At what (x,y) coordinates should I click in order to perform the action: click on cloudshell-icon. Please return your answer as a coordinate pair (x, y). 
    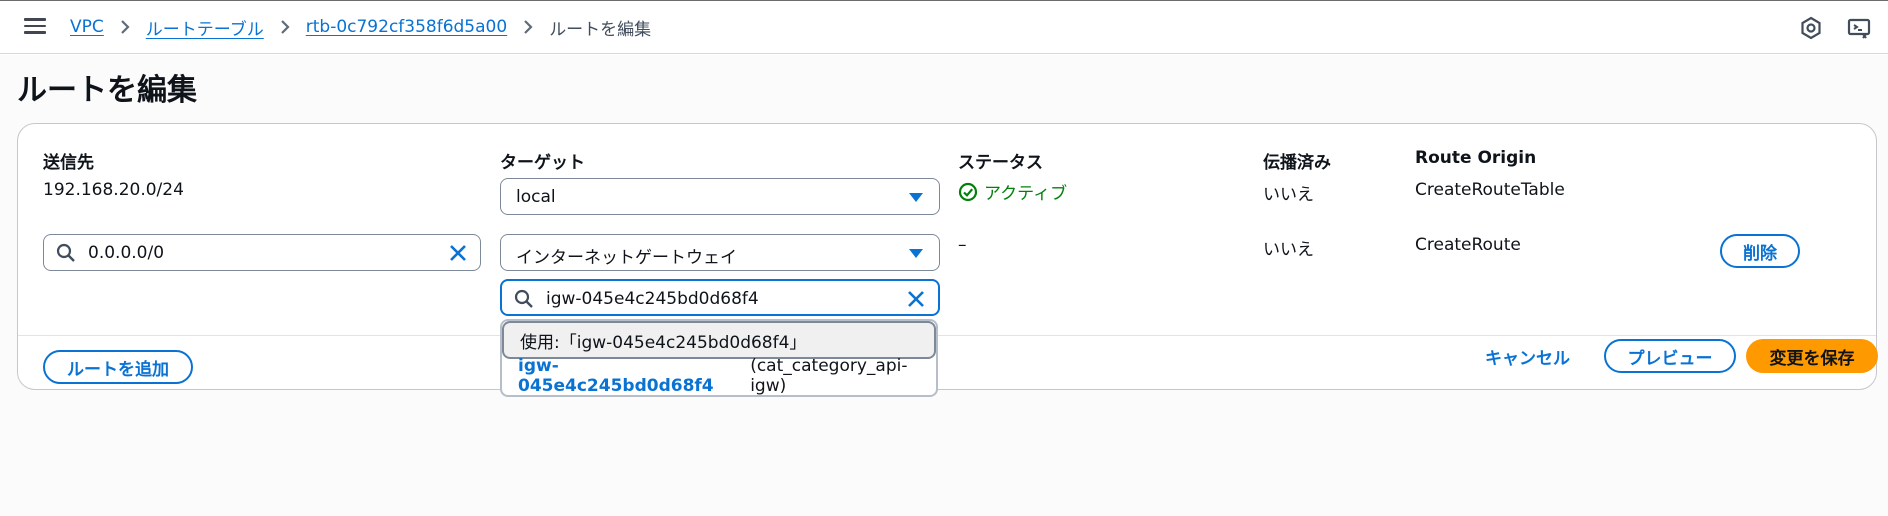
    Looking at the image, I should click on (1859, 28).